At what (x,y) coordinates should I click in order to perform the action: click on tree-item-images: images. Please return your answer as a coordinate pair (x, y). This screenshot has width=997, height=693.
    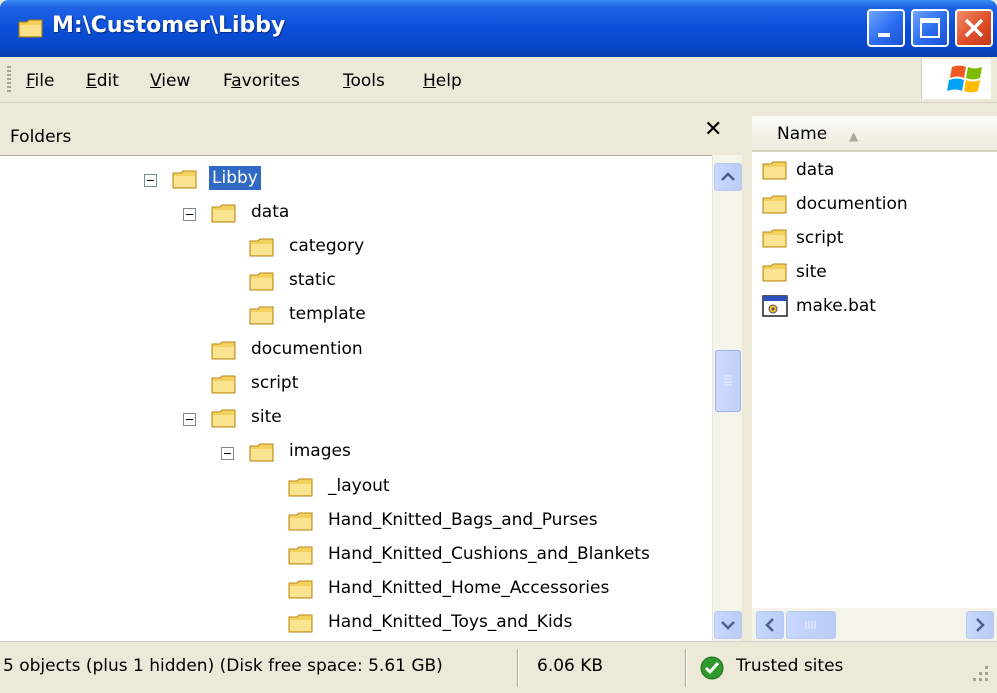
    Looking at the image, I should click on (320, 451).